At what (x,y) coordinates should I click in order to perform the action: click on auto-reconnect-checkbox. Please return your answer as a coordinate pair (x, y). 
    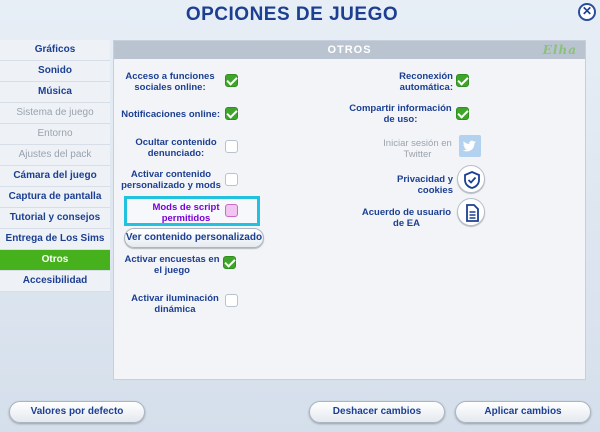
    Looking at the image, I should click on (462, 80).